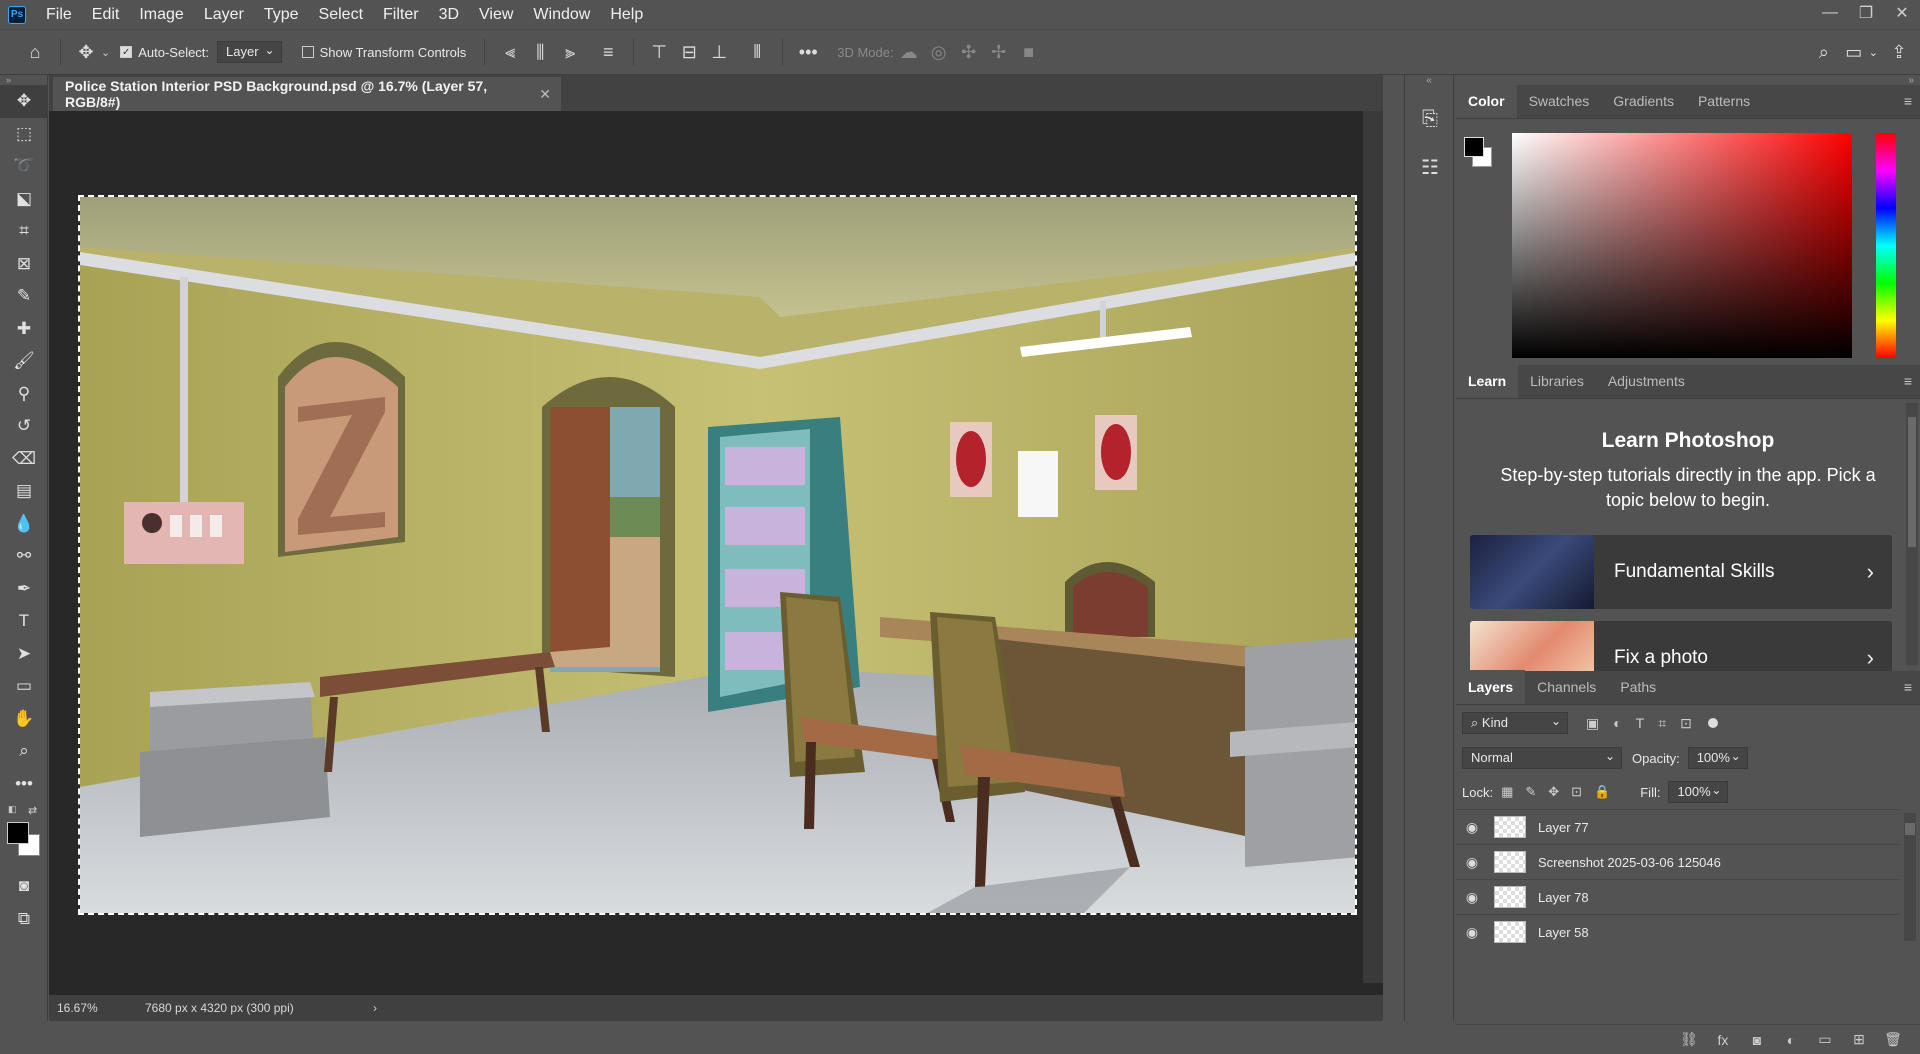 The image size is (1920, 1054). What do you see at coordinates (1678, 826) in the screenshot?
I see `layer-row: ◉ Layer 77` at bounding box center [1678, 826].